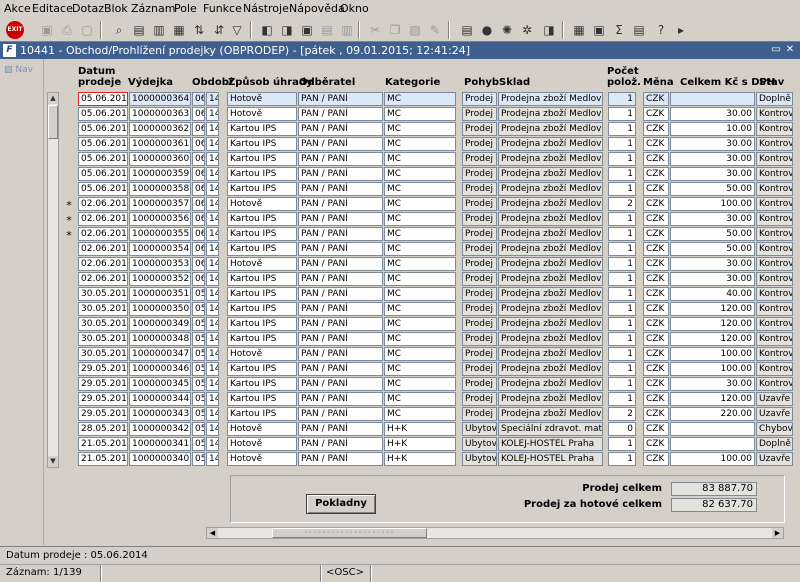 The height and width of the screenshot is (582, 800). I want to click on clear-icon: ▢, so click(87, 30).